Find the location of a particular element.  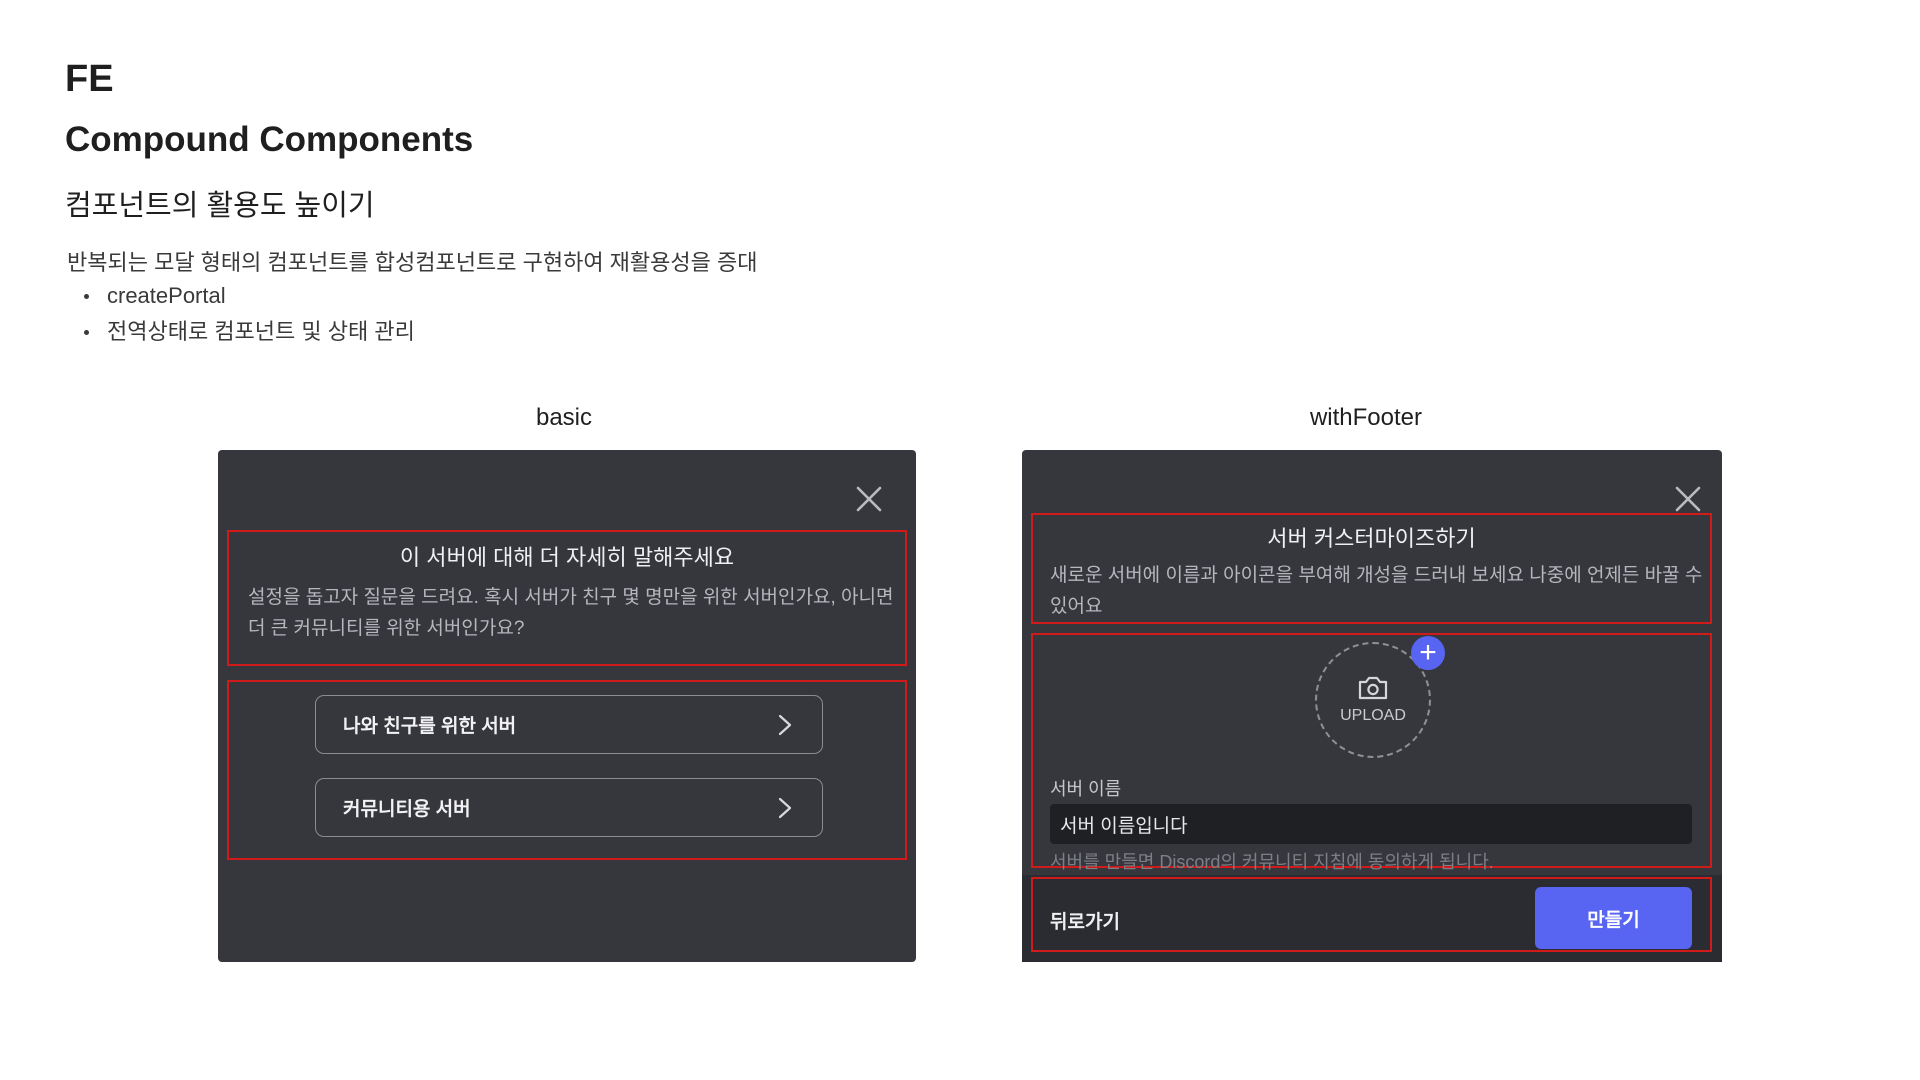

option-friends-button: 나와 친구를 위한 서버 is located at coordinates (569, 724).